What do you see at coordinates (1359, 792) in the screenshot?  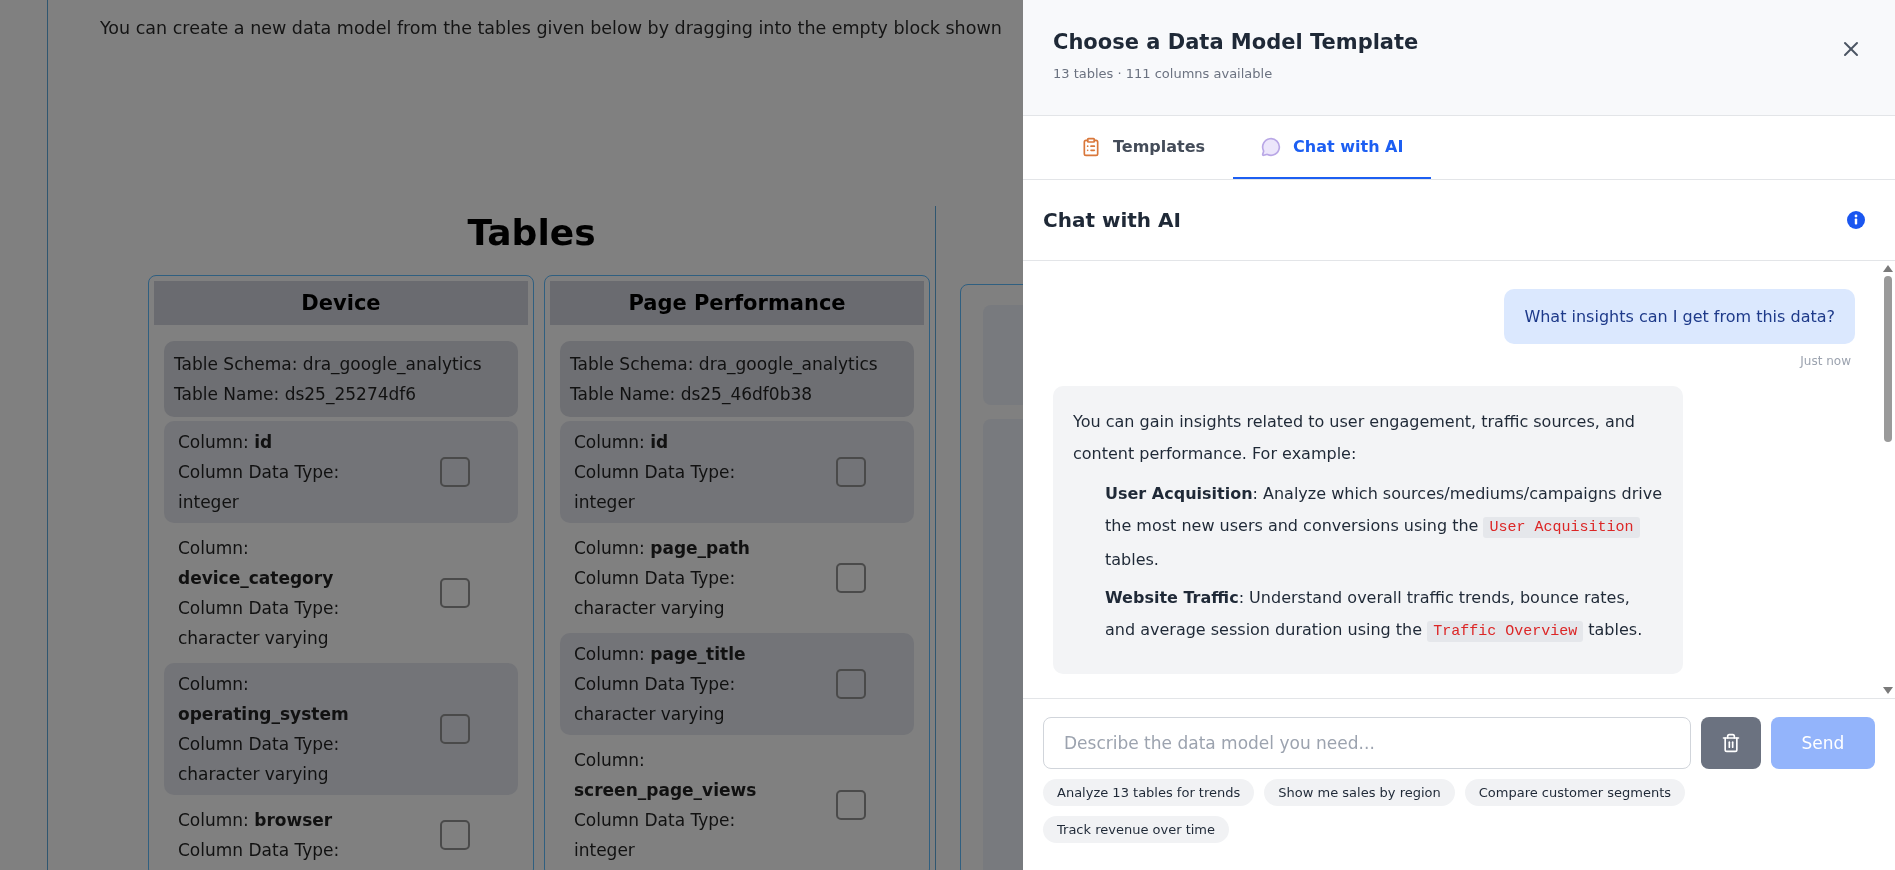 I see `suggestion-chip: Show me sales by region` at bounding box center [1359, 792].